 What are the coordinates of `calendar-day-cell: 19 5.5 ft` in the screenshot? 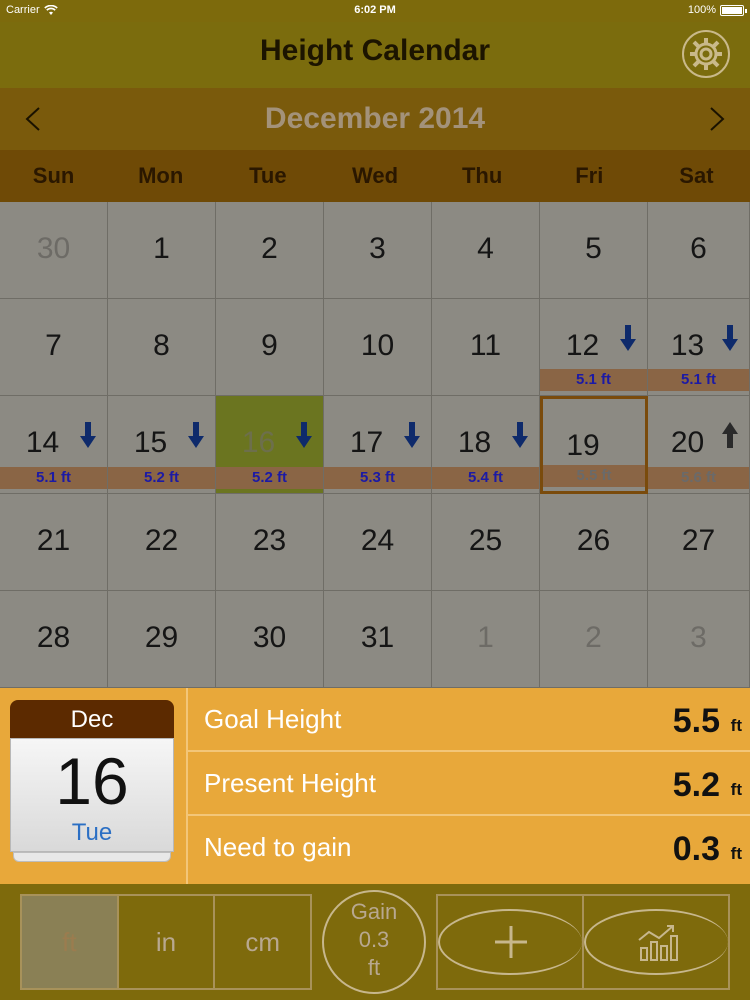 It's located at (594, 445).